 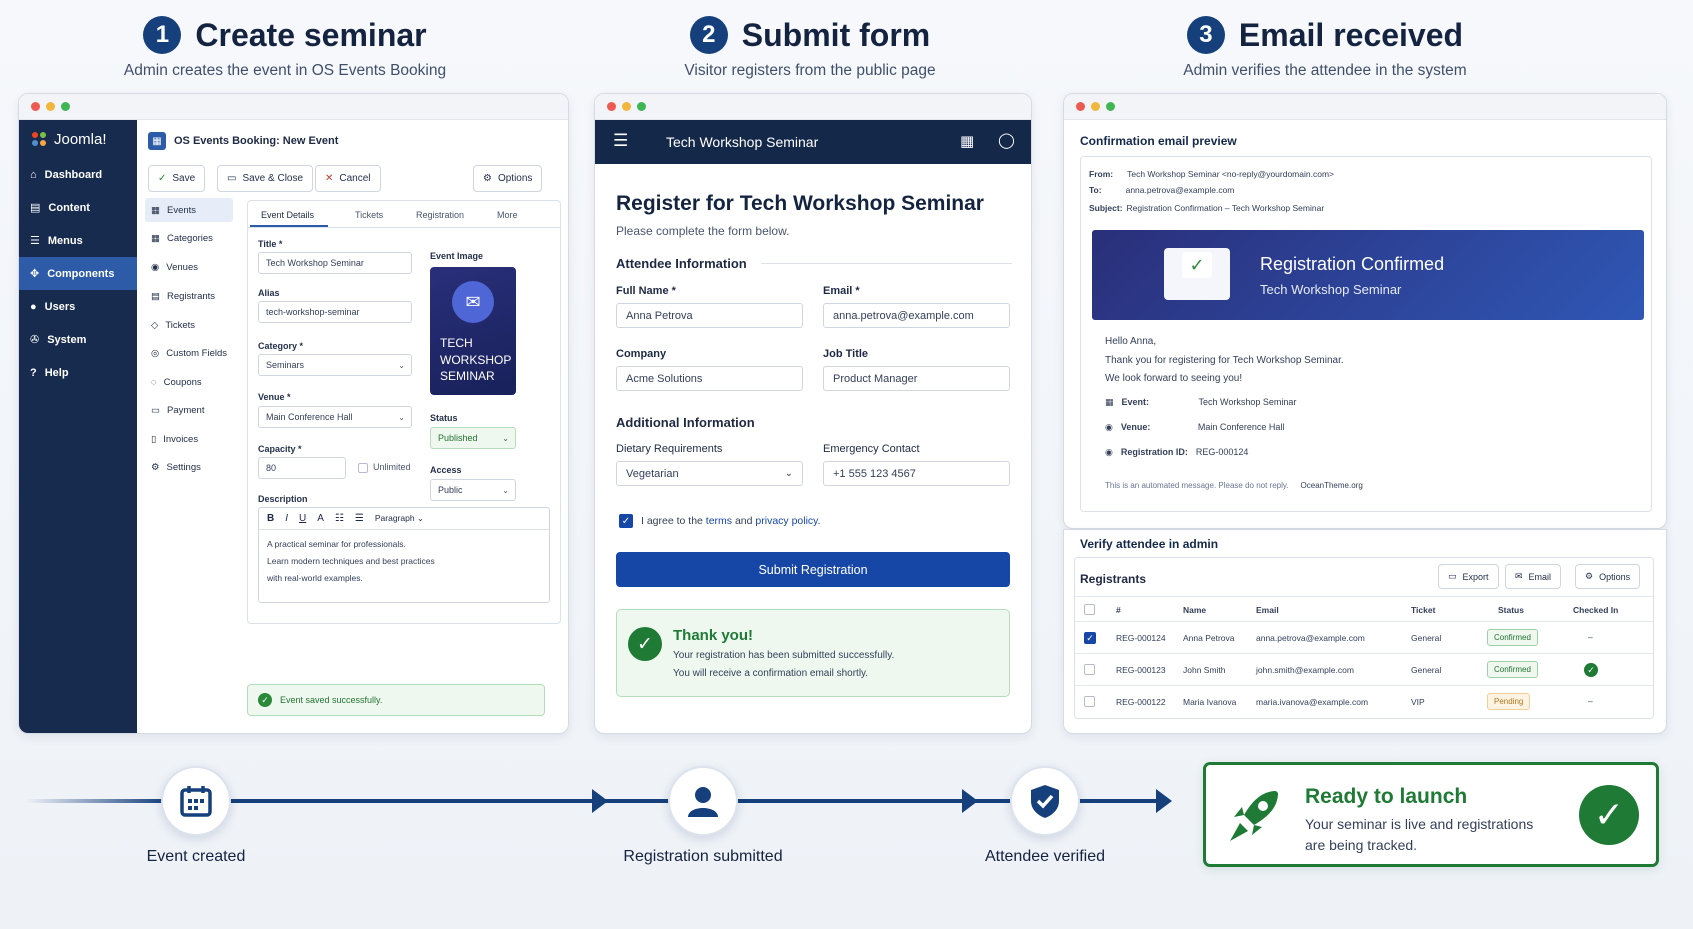 What do you see at coordinates (320, 518) in the screenshot?
I see `text-color-icon: A` at bounding box center [320, 518].